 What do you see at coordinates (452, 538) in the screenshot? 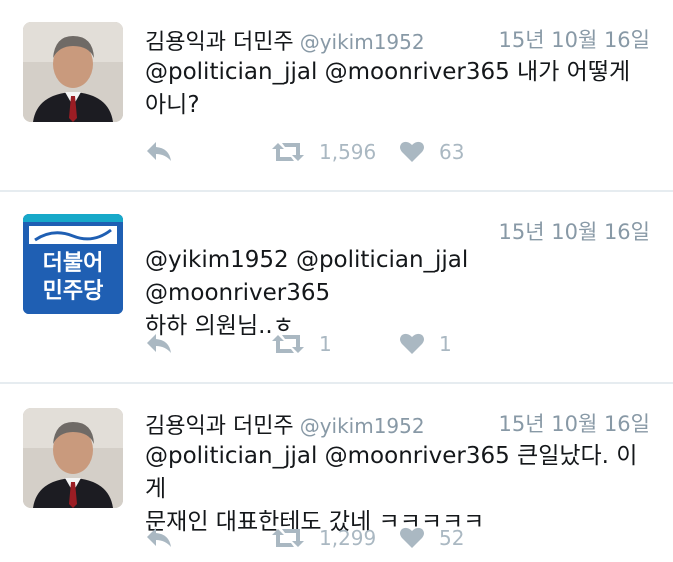
I see `like-count: 52` at bounding box center [452, 538].